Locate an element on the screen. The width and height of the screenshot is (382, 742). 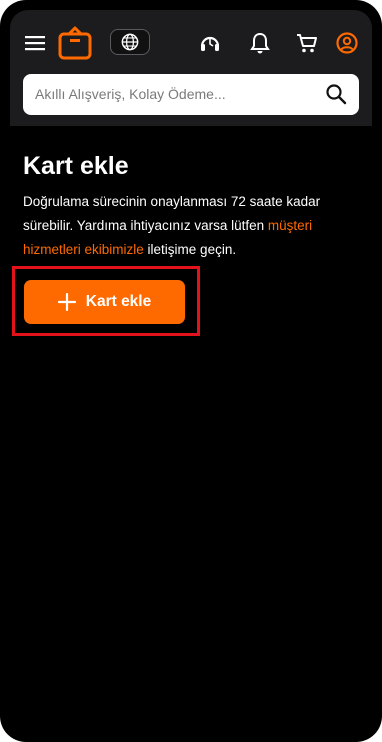
language-button is located at coordinates (130, 42).